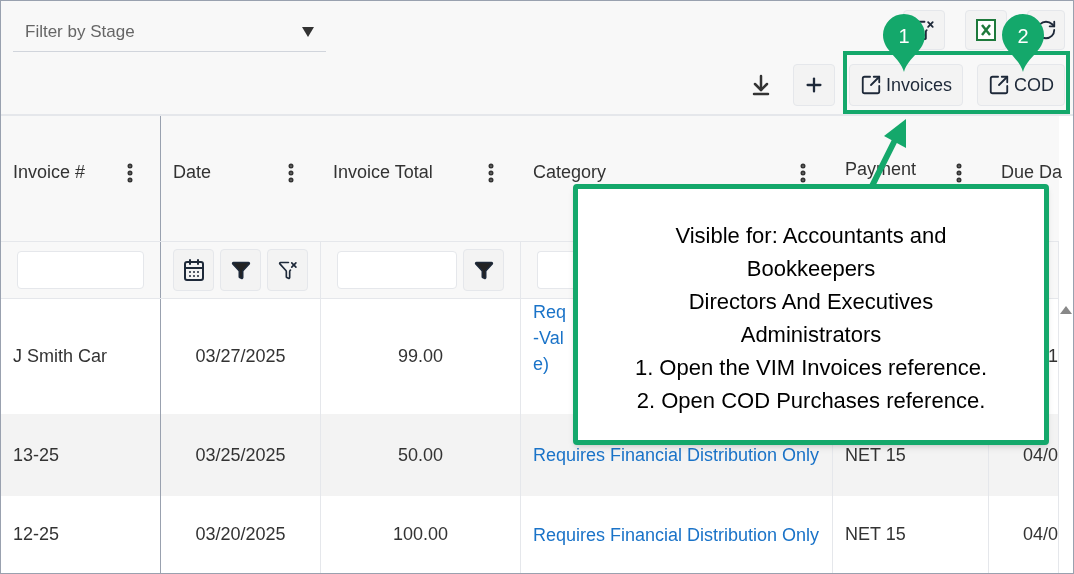 The image size is (1074, 574). What do you see at coordinates (49, 172) in the screenshot?
I see `column-header: Invoice #` at bounding box center [49, 172].